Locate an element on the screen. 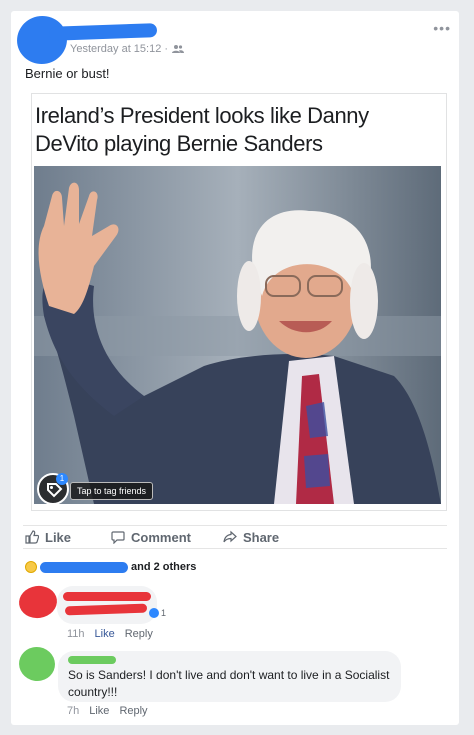  post-meta: Yesterday at 15:12 · is located at coordinates (127, 49).